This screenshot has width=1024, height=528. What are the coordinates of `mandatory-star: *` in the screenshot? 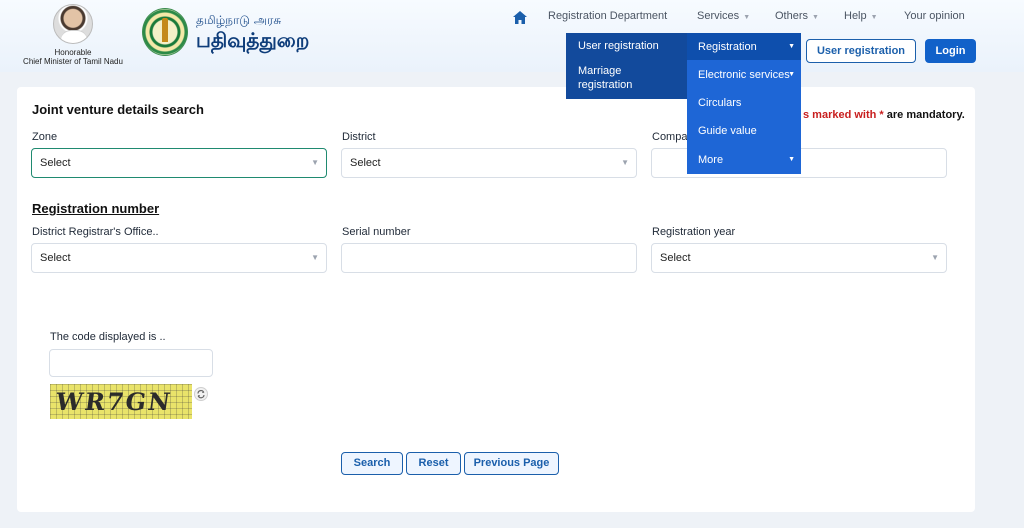 It's located at (881, 115).